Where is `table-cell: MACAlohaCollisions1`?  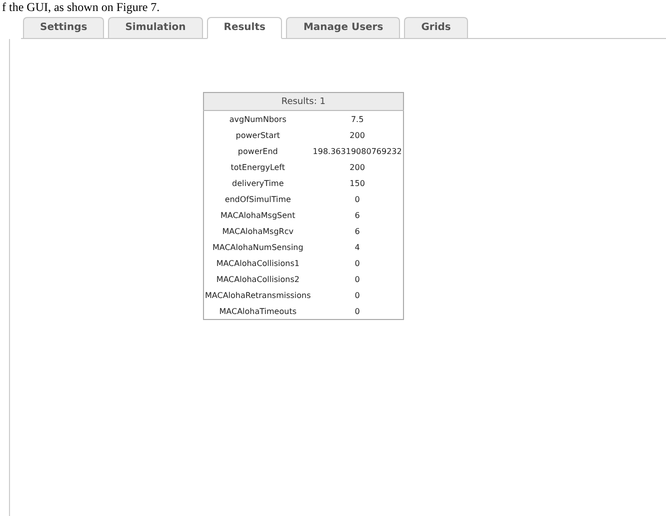 table-cell: MACAlohaCollisions1 is located at coordinates (258, 263).